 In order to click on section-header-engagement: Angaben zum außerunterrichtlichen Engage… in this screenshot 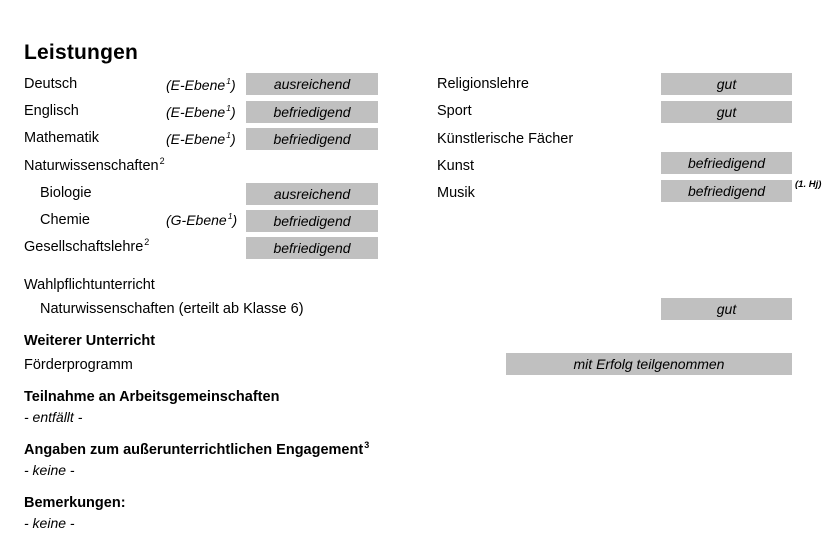, I will do `click(197, 449)`.